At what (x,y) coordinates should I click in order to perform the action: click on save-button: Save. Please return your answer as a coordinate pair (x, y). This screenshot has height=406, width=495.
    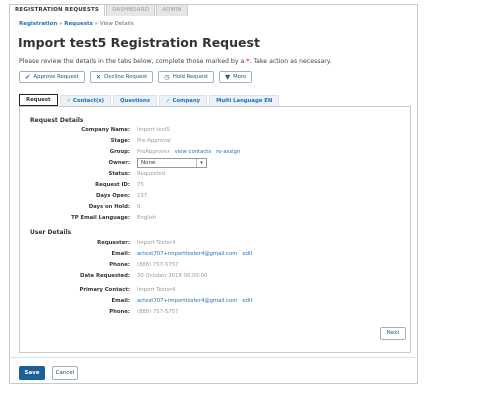
    Looking at the image, I should click on (32, 373).